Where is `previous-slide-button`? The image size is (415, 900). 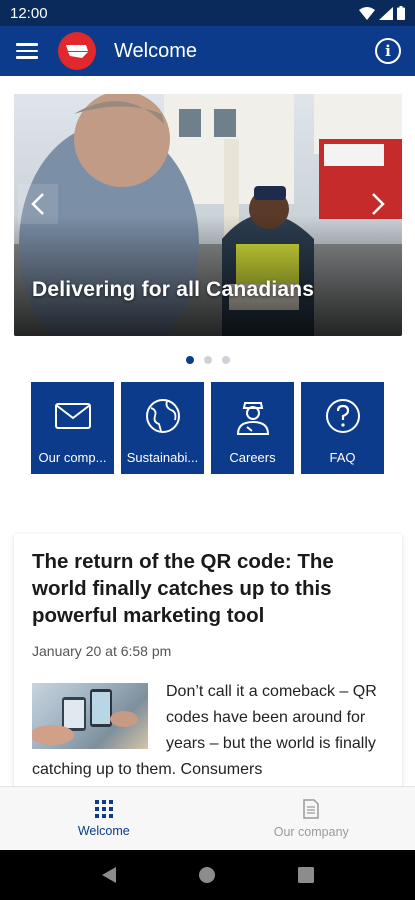 previous-slide-button is located at coordinates (38, 204).